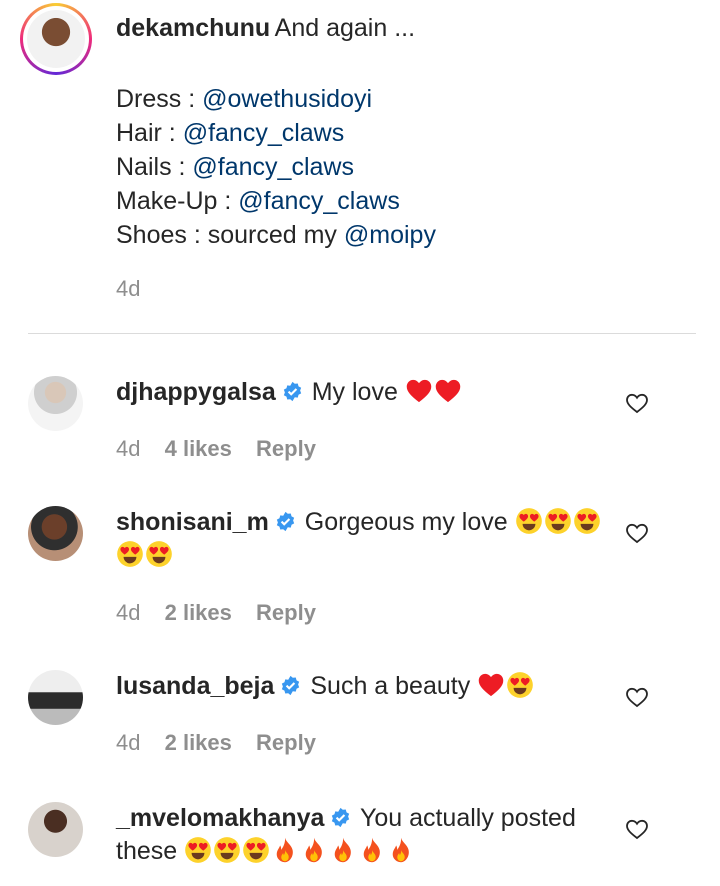  I want to click on credit-line-hair: Hair : @fancy_claws, so click(276, 133).